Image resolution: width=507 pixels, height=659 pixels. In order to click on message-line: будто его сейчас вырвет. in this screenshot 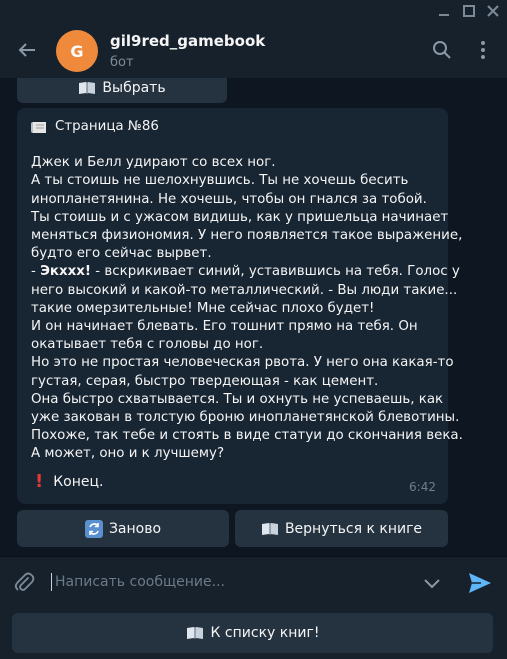, I will do `click(121, 254)`.